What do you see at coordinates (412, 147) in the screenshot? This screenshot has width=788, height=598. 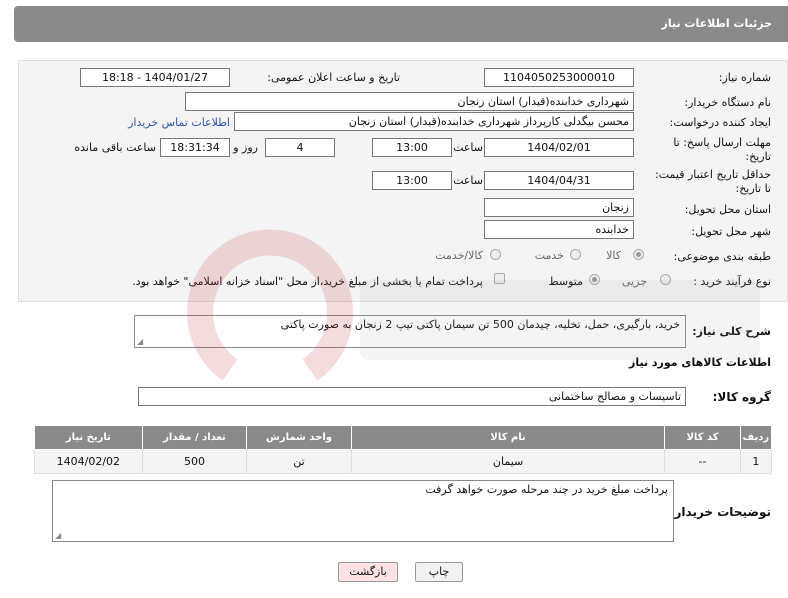 I see `deadline-time-field: 13:00` at bounding box center [412, 147].